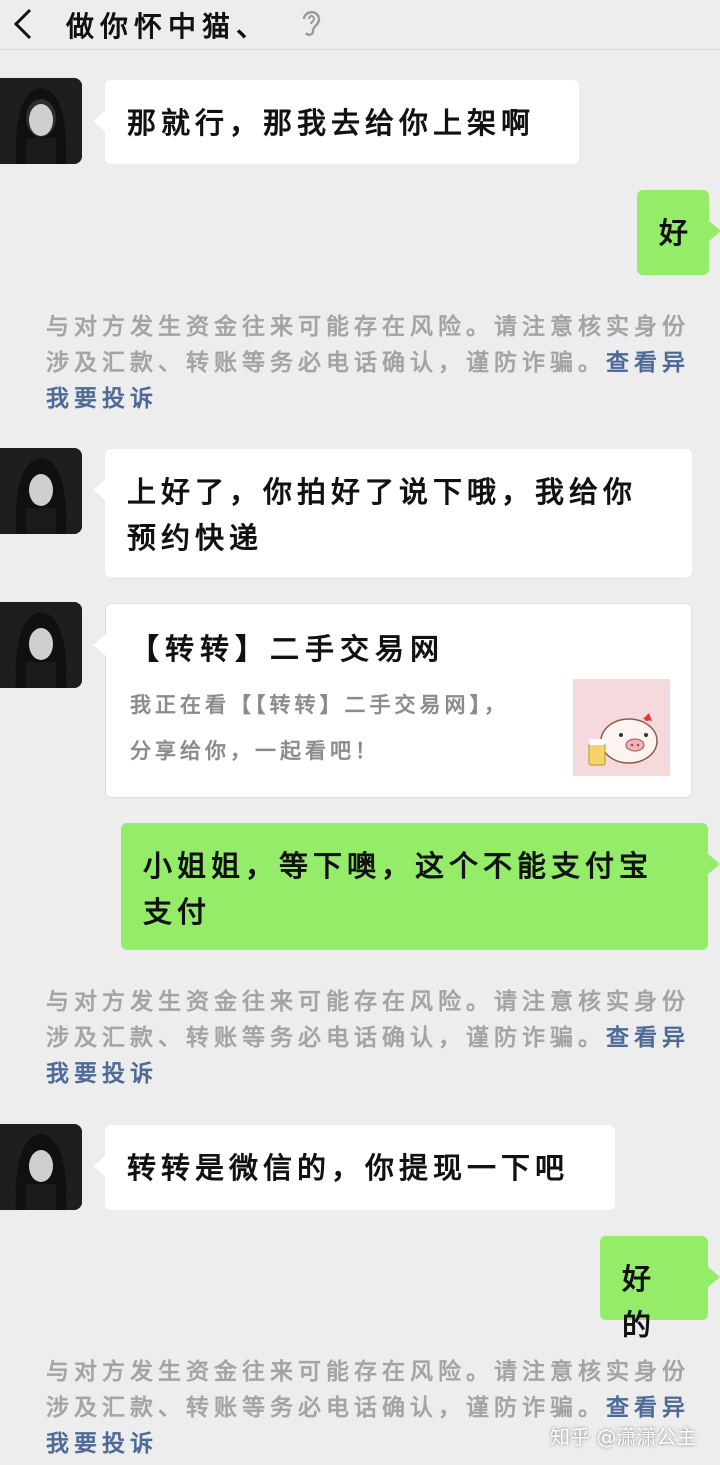 The width and height of the screenshot is (720, 1465). What do you see at coordinates (340, 728) in the screenshot?
I see `share-card-description: 我正在看【【转转】二手交易网】， 分享给你，一起看吧！` at bounding box center [340, 728].